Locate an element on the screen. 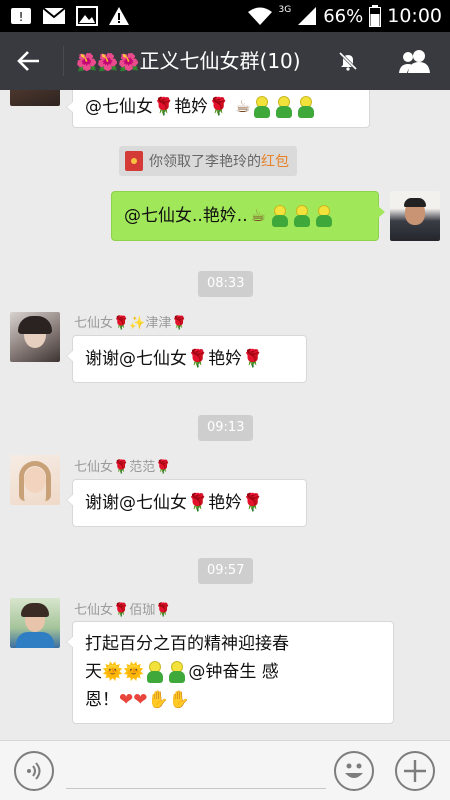  title-bar: 🌺🌺🌺正义七仙女群(10) is located at coordinates (225, 61).